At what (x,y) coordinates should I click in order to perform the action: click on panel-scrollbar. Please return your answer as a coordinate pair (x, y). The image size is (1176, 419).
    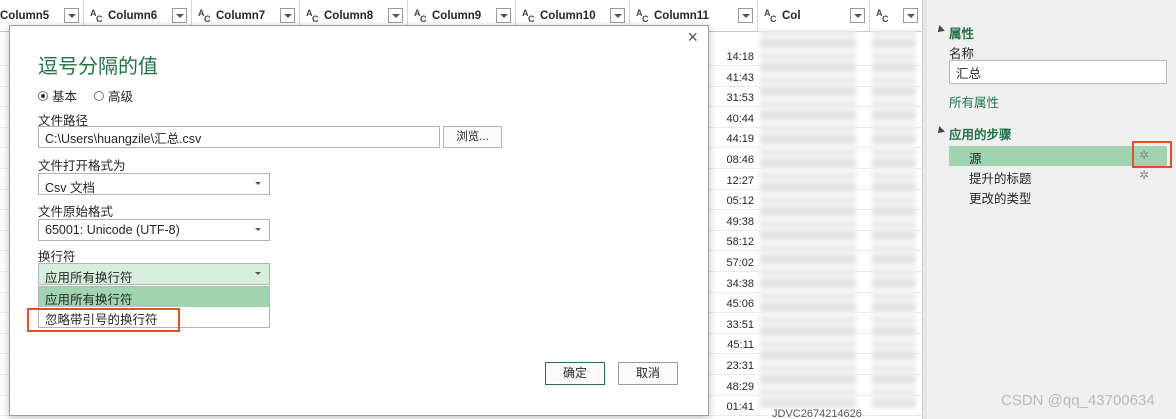
    Looking at the image, I should click on (925, 209).